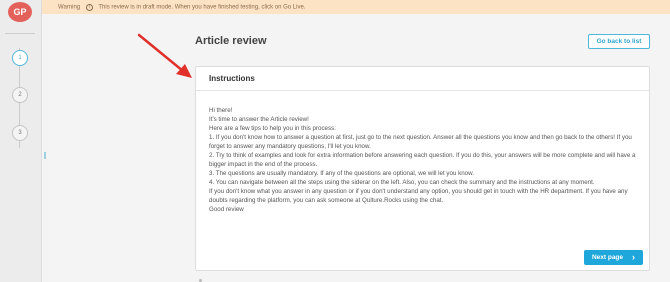 The width and height of the screenshot is (670, 282). Describe the element at coordinates (634, 257) in the screenshot. I see `chevron-right-icon: ›` at that location.